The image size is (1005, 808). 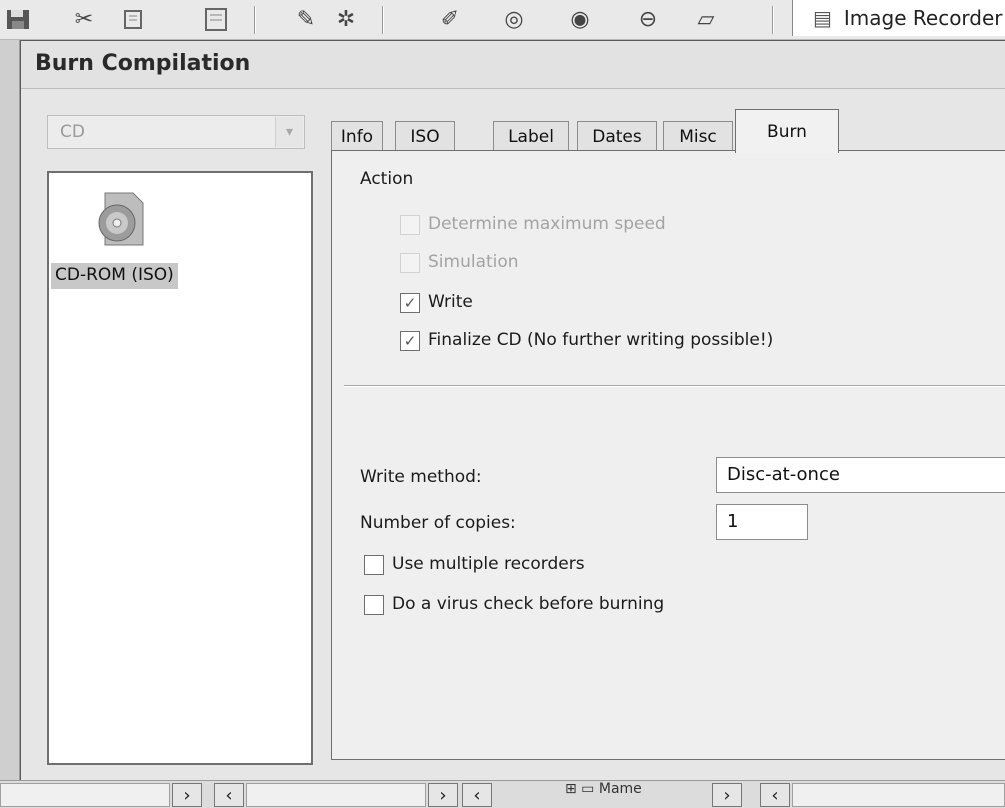 What do you see at coordinates (18, 19) in the screenshot?
I see `save-icon` at bounding box center [18, 19].